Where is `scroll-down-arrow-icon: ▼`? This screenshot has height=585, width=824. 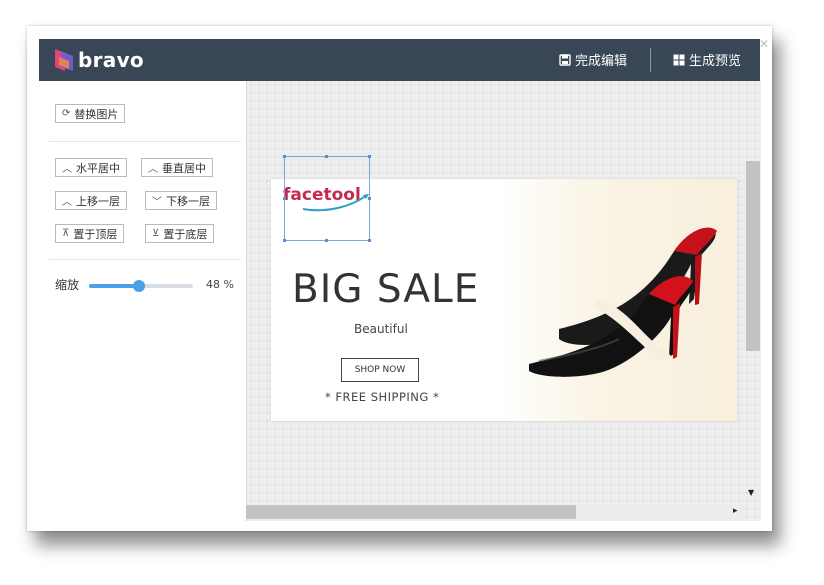 scroll-down-arrow-icon: ▼ is located at coordinates (751, 492).